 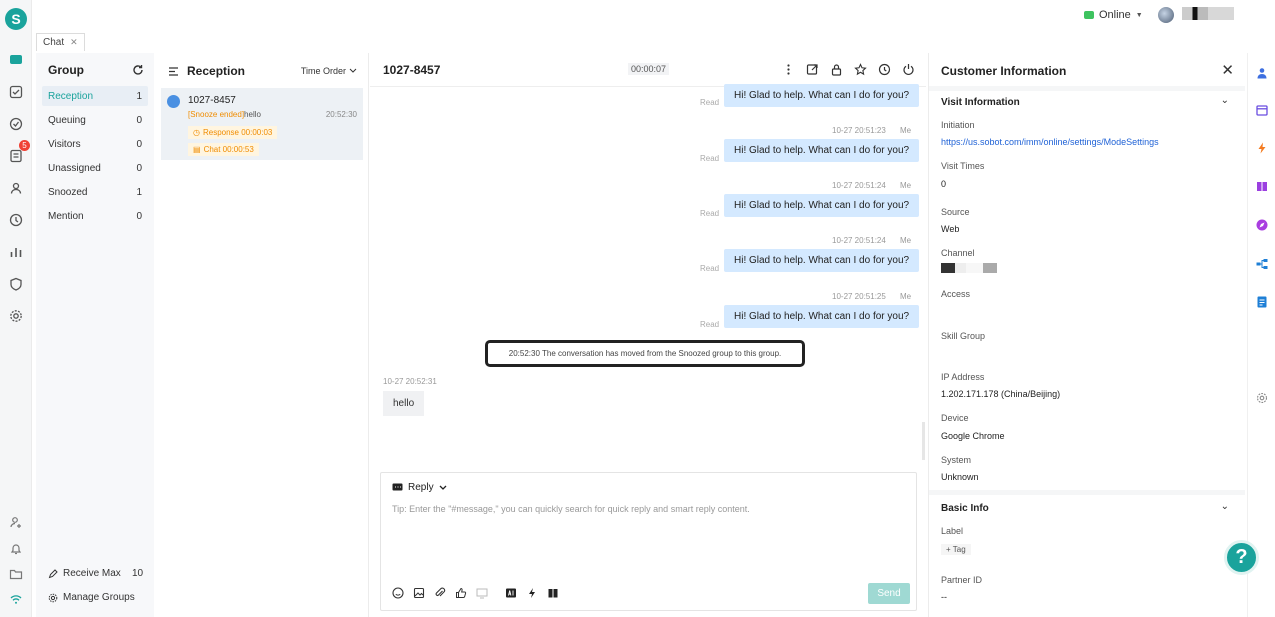 I want to click on reception-header: Reception, so click(x=206, y=71).